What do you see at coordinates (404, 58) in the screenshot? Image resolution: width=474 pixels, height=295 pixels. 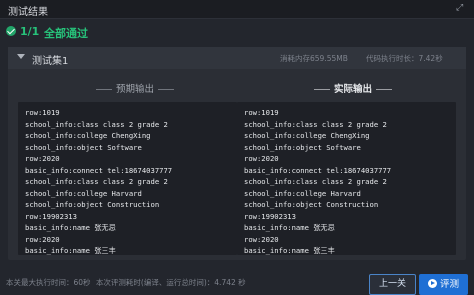 I see `execution-time: 代码执行时长：7.42秒` at bounding box center [404, 58].